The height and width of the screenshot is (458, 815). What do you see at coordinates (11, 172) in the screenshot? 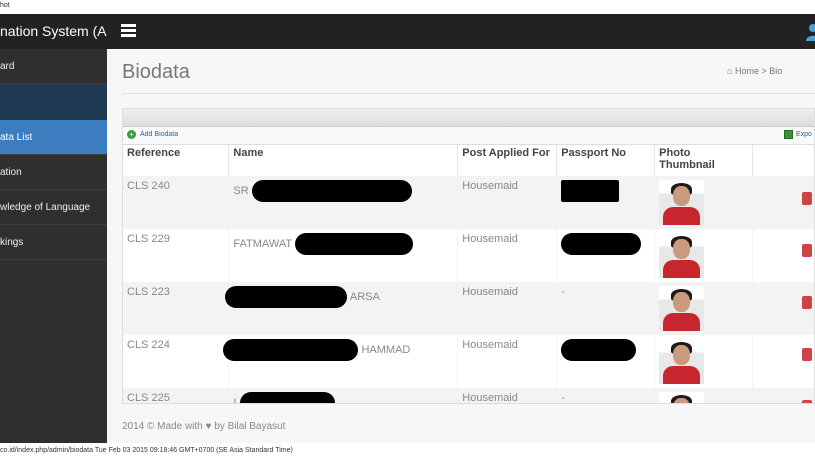
I see `sidebar-item-label: ation` at bounding box center [11, 172].